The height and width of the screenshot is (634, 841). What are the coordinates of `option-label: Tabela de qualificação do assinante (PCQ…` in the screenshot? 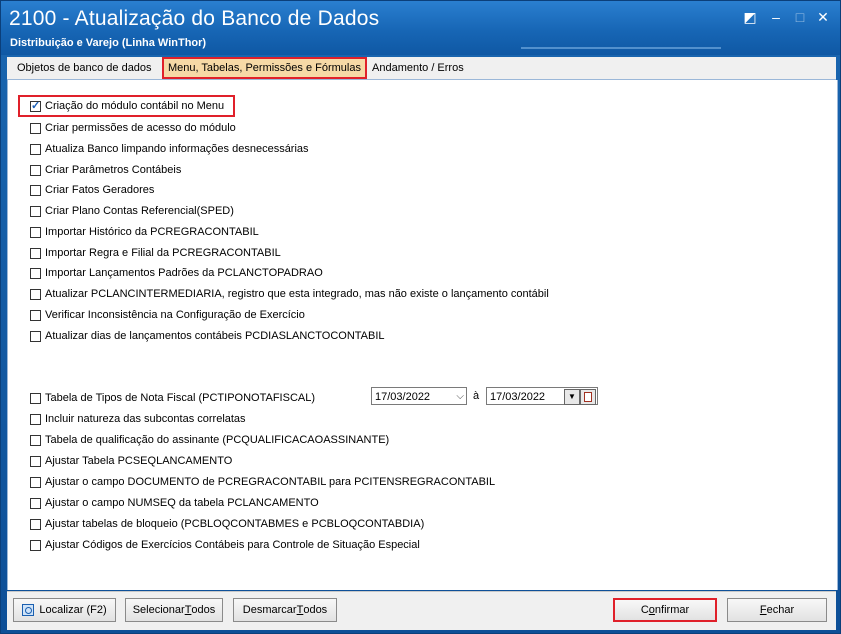 It's located at (217, 440).